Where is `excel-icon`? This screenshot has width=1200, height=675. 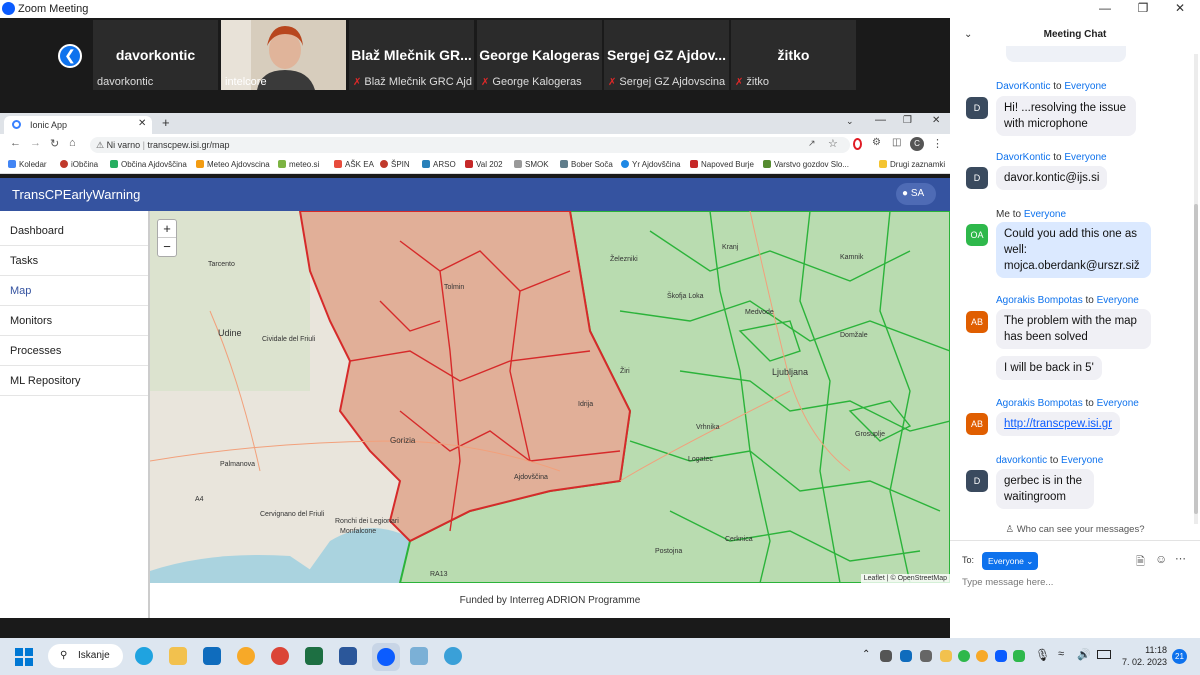
excel-icon is located at coordinates (314, 656).